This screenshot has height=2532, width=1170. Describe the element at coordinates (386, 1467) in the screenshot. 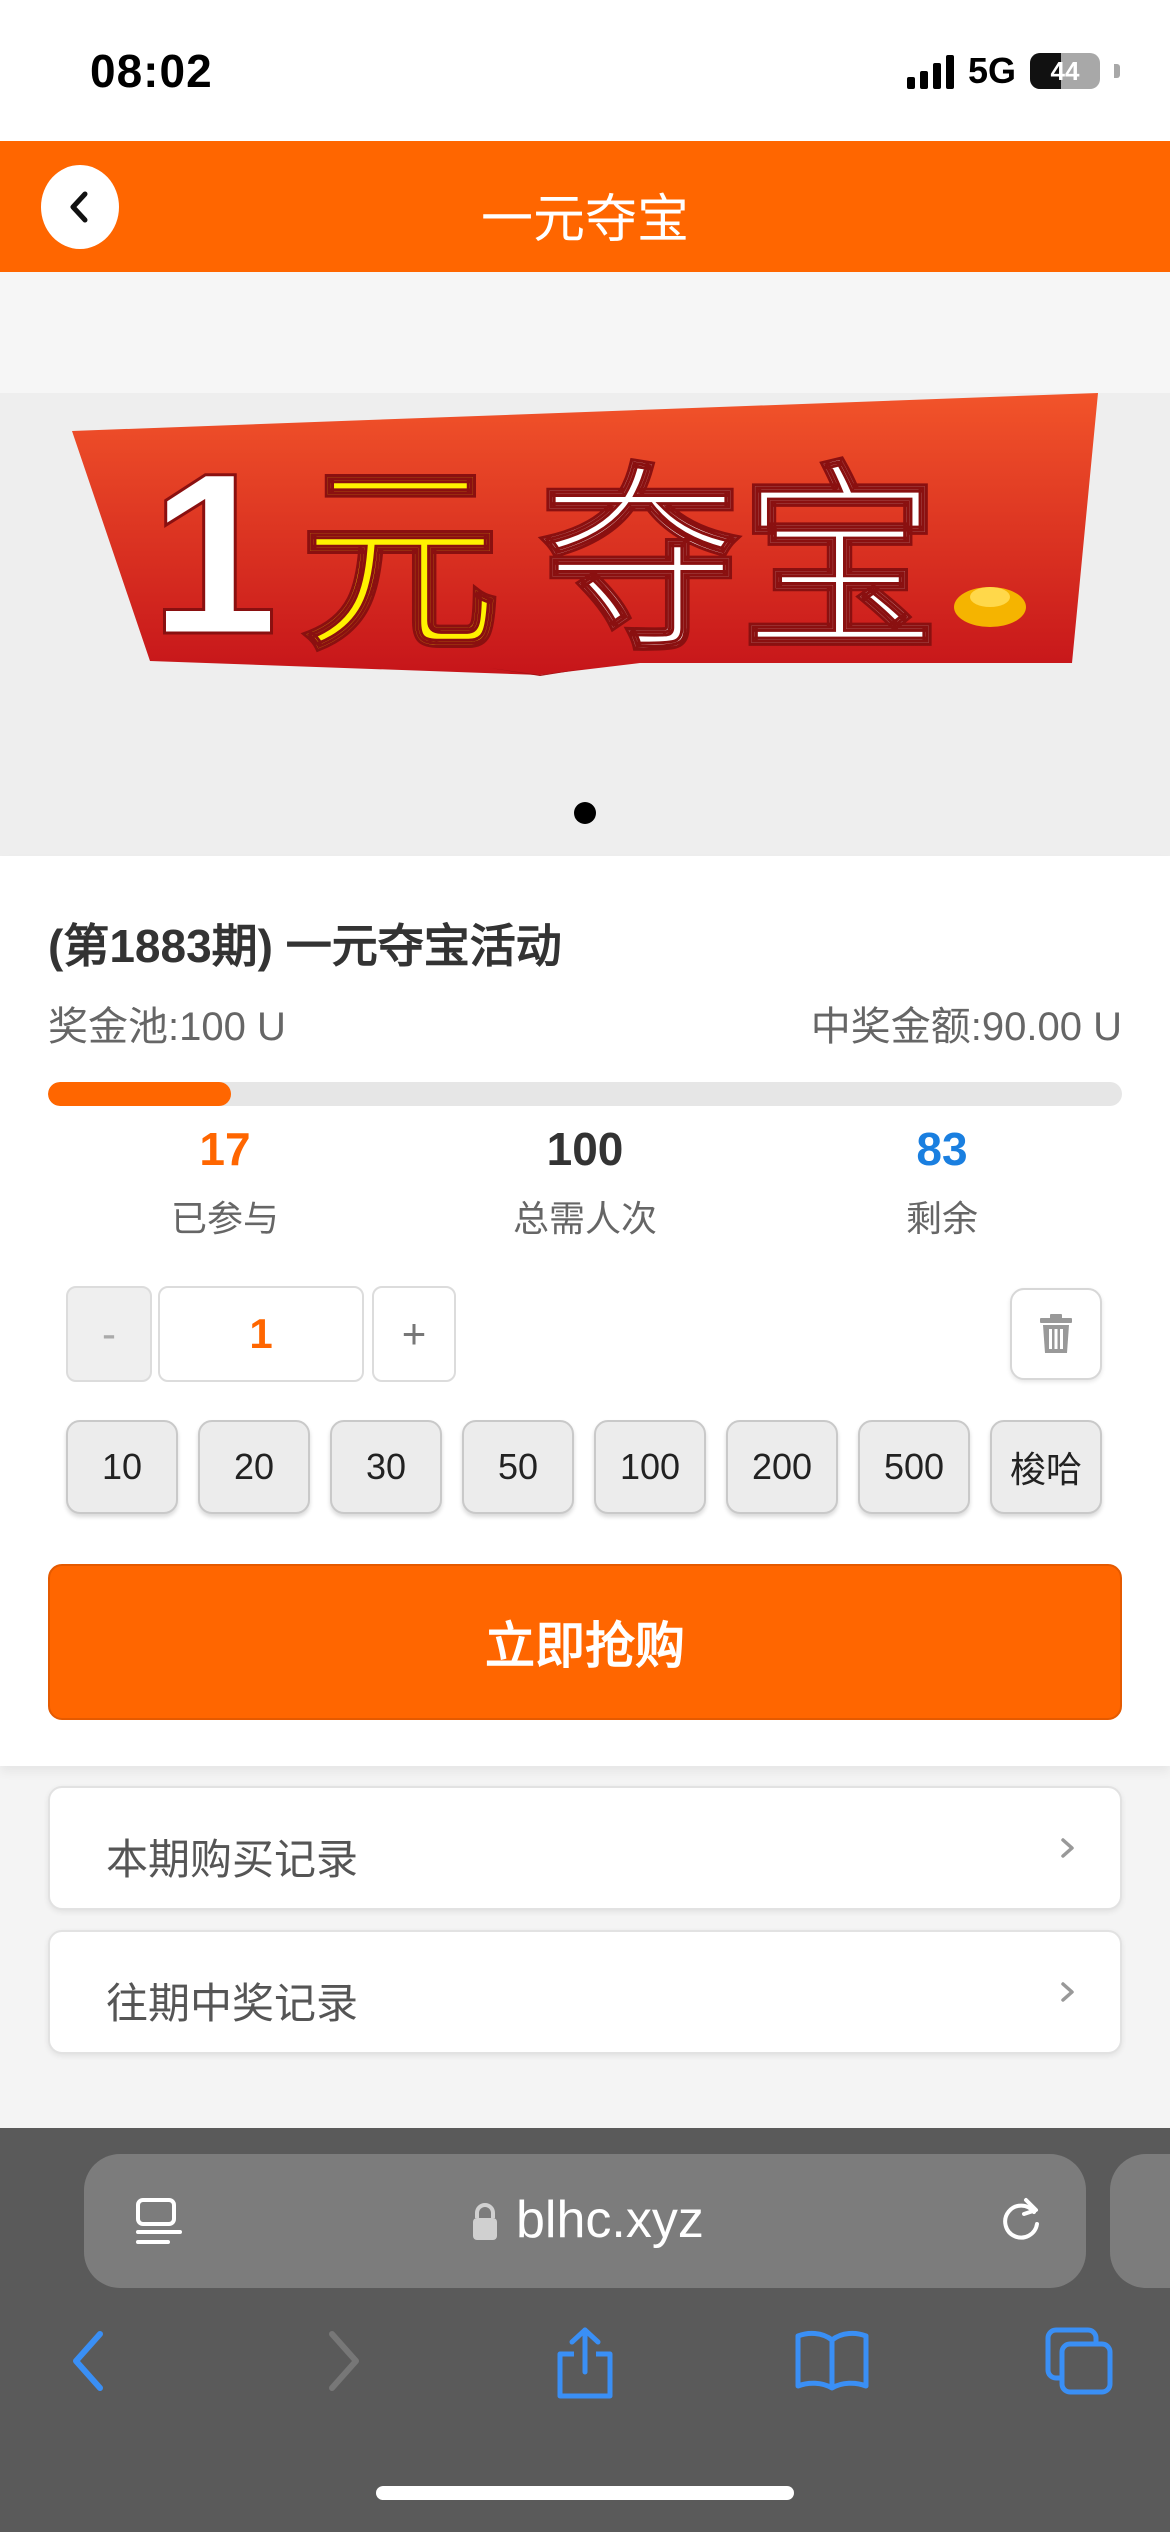

I see `preset-30-button: 30` at that location.